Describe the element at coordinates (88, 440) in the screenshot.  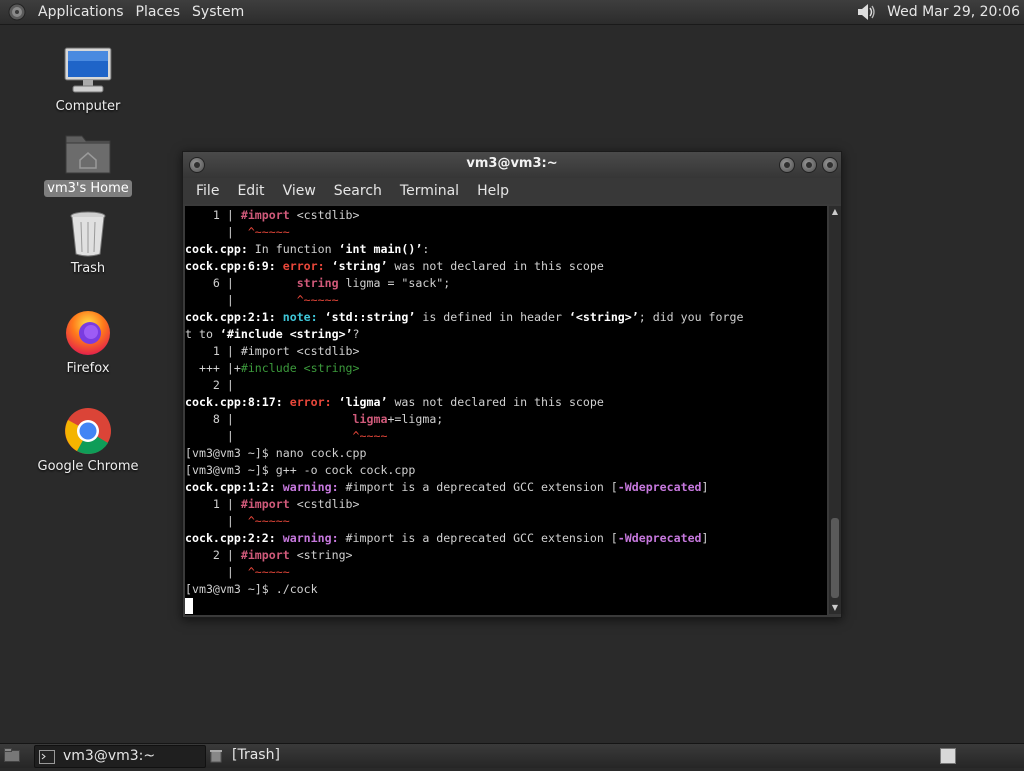
I see `desktop-icon-chrome: Google Chrome` at that location.